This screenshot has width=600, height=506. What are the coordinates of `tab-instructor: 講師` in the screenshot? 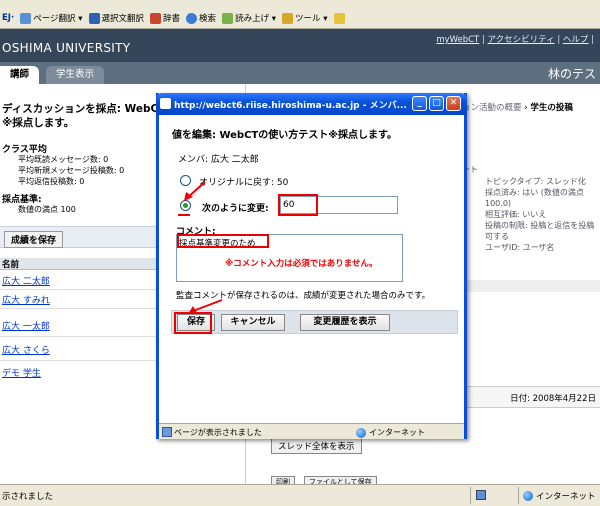 It's located at (20, 75).